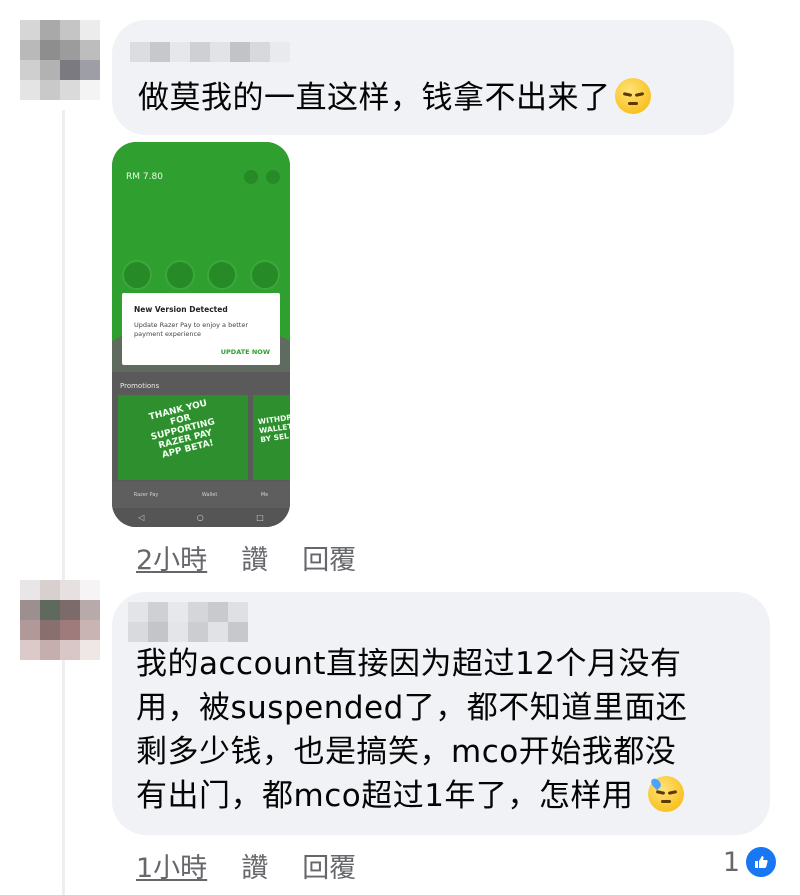 Image resolution: width=800 pixels, height=895 pixels. What do you see at coordinates (761, 862) in the screenshot?
I see `thumbs-up-icon` at bounding box center [761, 862].